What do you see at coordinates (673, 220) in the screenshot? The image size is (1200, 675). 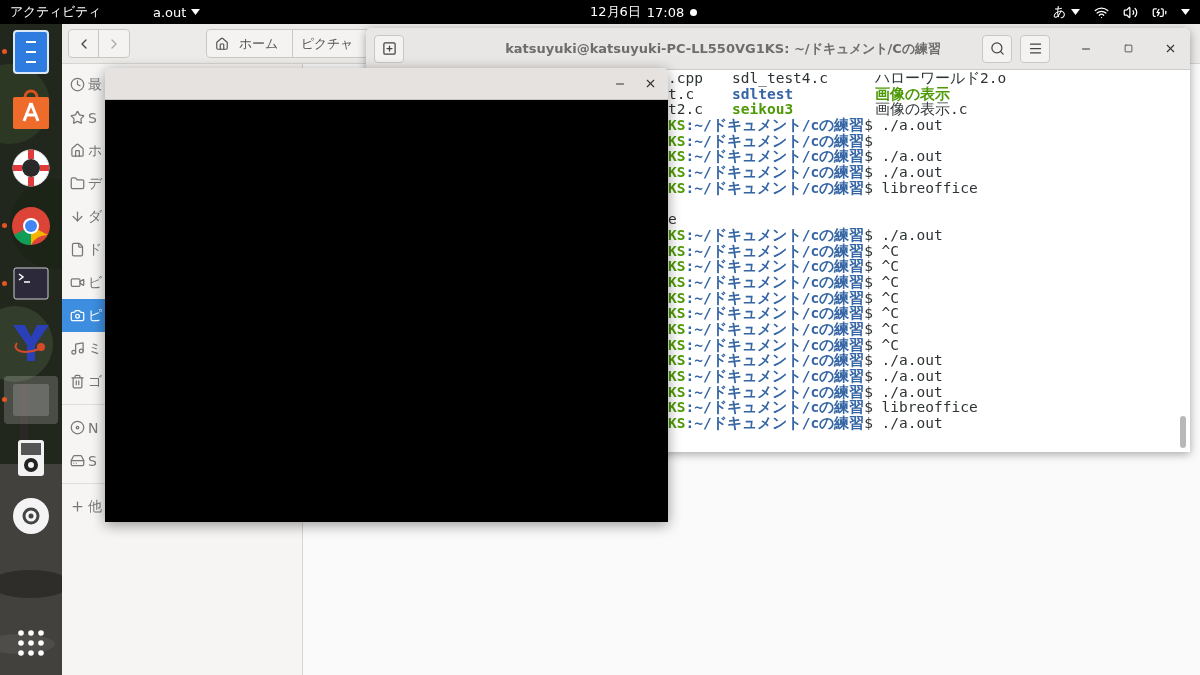 I see `terminal-line: e` at bounding box center [673, 220].